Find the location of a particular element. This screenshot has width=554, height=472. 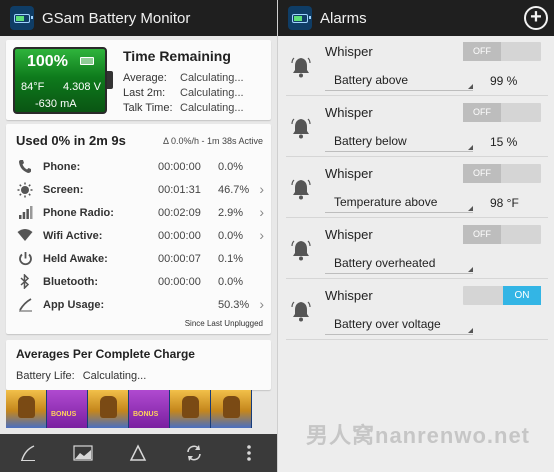

usage-row-bluetooth: Bluetooth: 00:00:00 0.0% is located at coordinates (141, 283).